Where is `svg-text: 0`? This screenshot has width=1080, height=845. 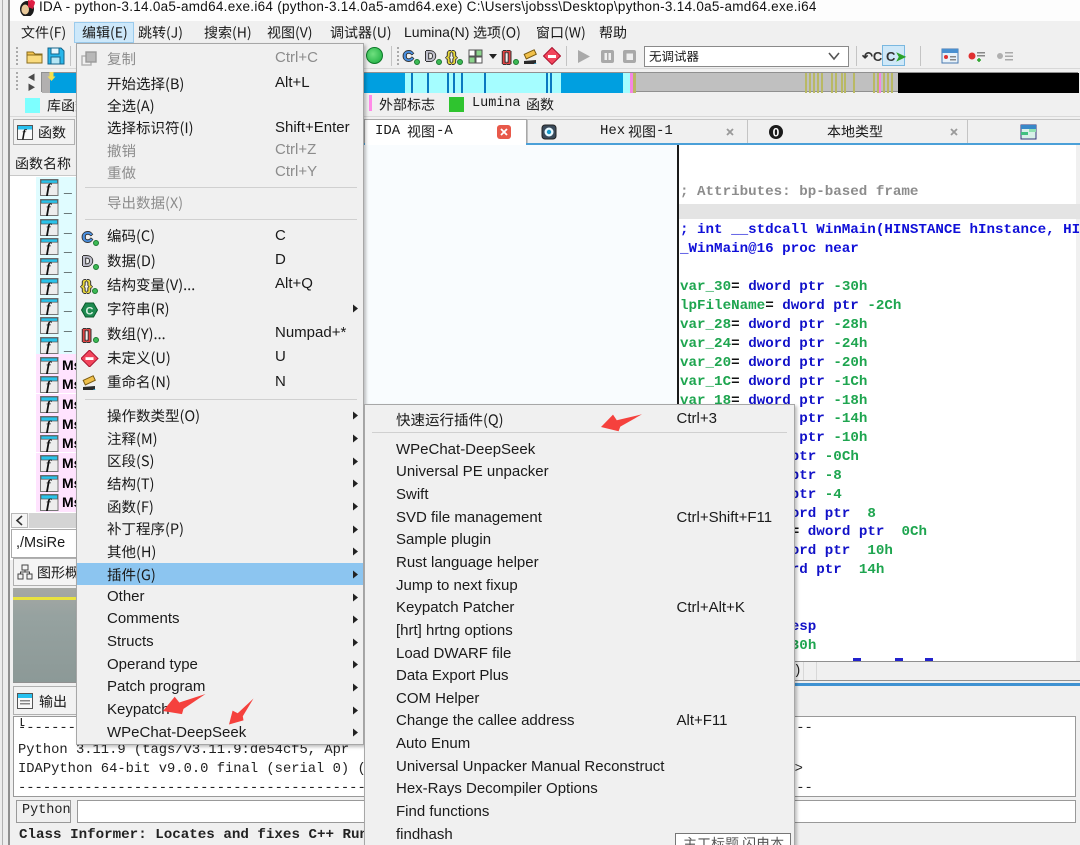
svg-text: 0 is located at coordinates (776, 133).